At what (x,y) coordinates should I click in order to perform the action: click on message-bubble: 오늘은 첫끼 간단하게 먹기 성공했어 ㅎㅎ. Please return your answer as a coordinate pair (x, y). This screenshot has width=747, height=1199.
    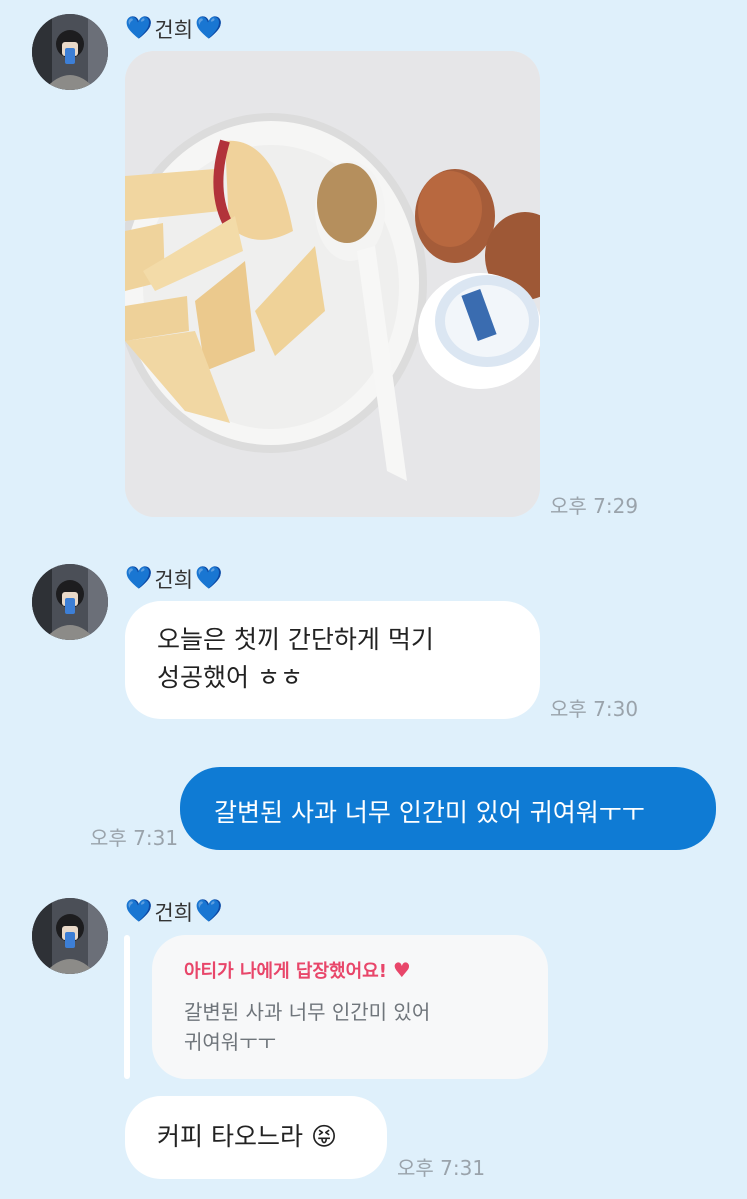
    Looking at the image, I should click on (332, 660).